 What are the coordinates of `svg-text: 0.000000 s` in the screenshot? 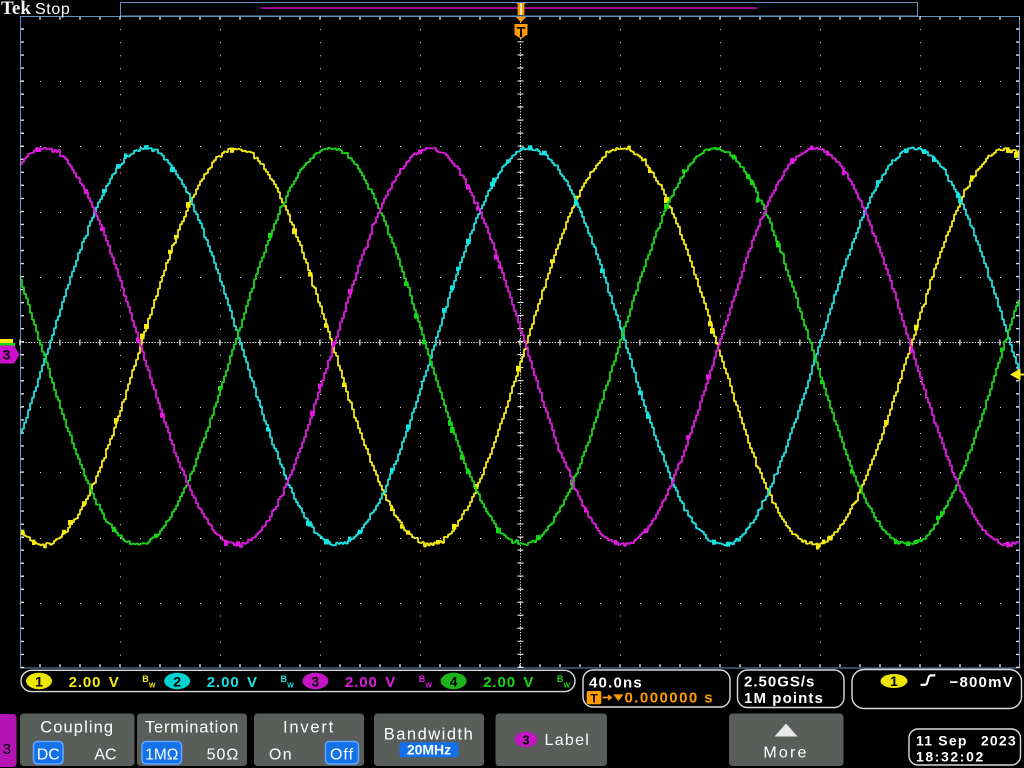 It's located at (670, 698).